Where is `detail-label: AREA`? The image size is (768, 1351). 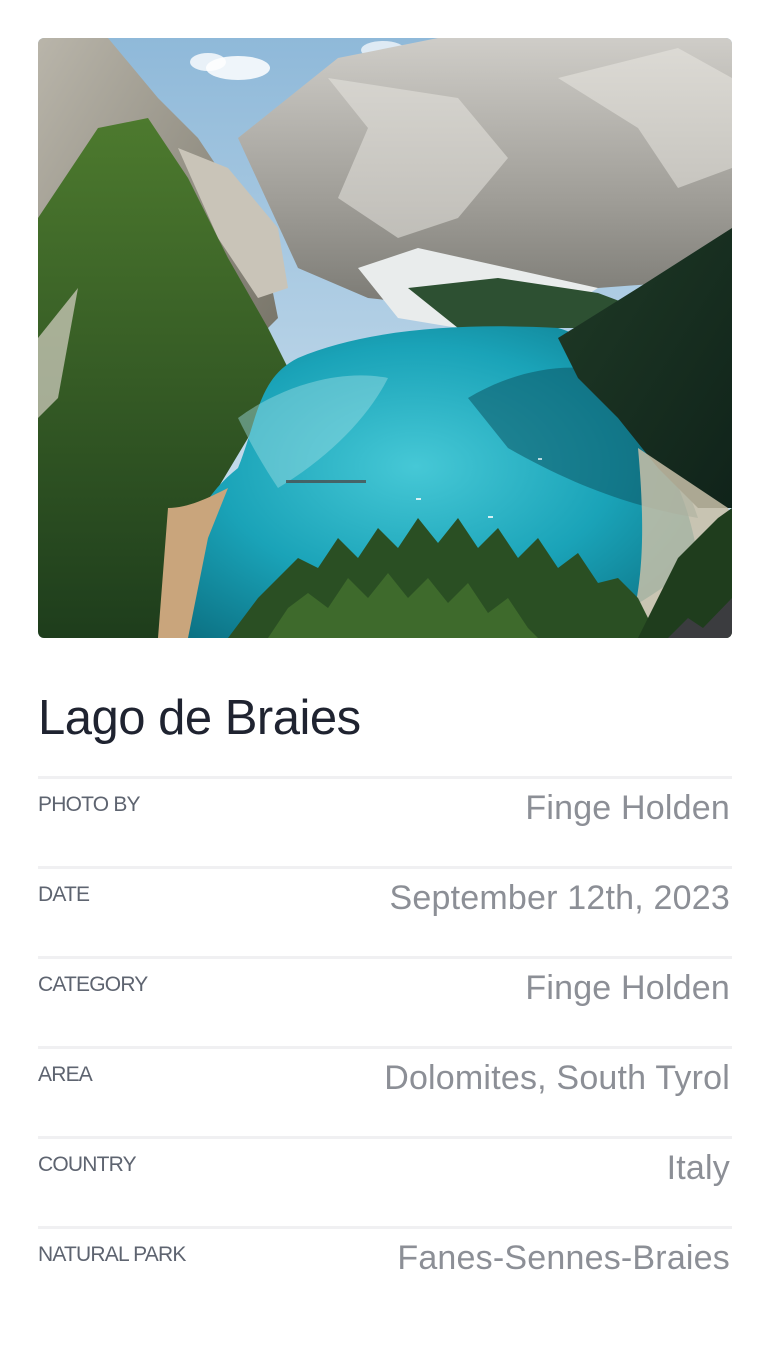 detail-label: AREA is located at coordinates (65, 1074).